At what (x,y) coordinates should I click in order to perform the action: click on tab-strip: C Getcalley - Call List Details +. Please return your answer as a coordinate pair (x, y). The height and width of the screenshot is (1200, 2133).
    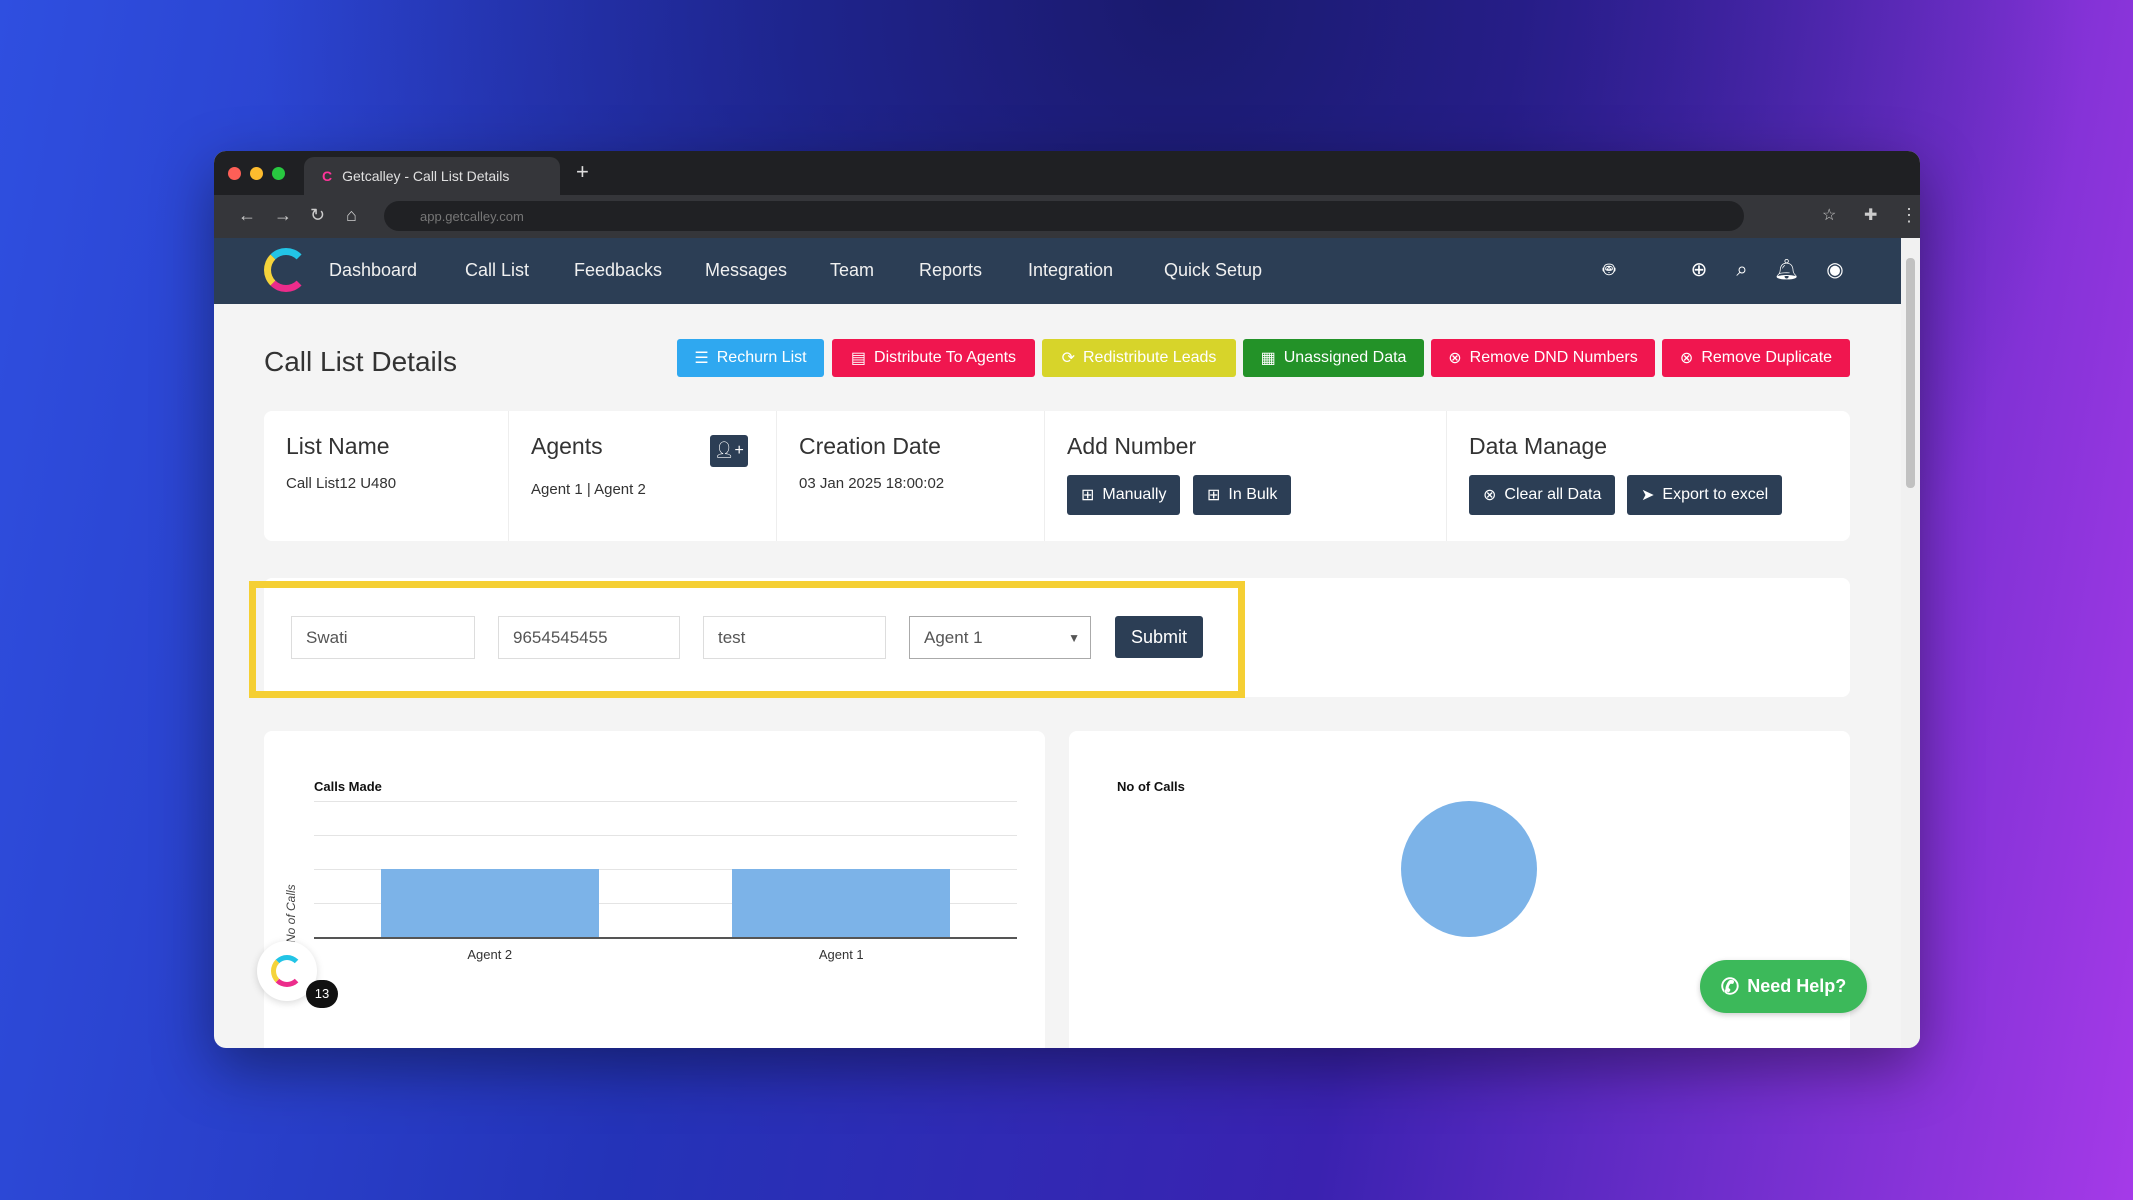
    Looking at the image, I should click on (1067, 173).